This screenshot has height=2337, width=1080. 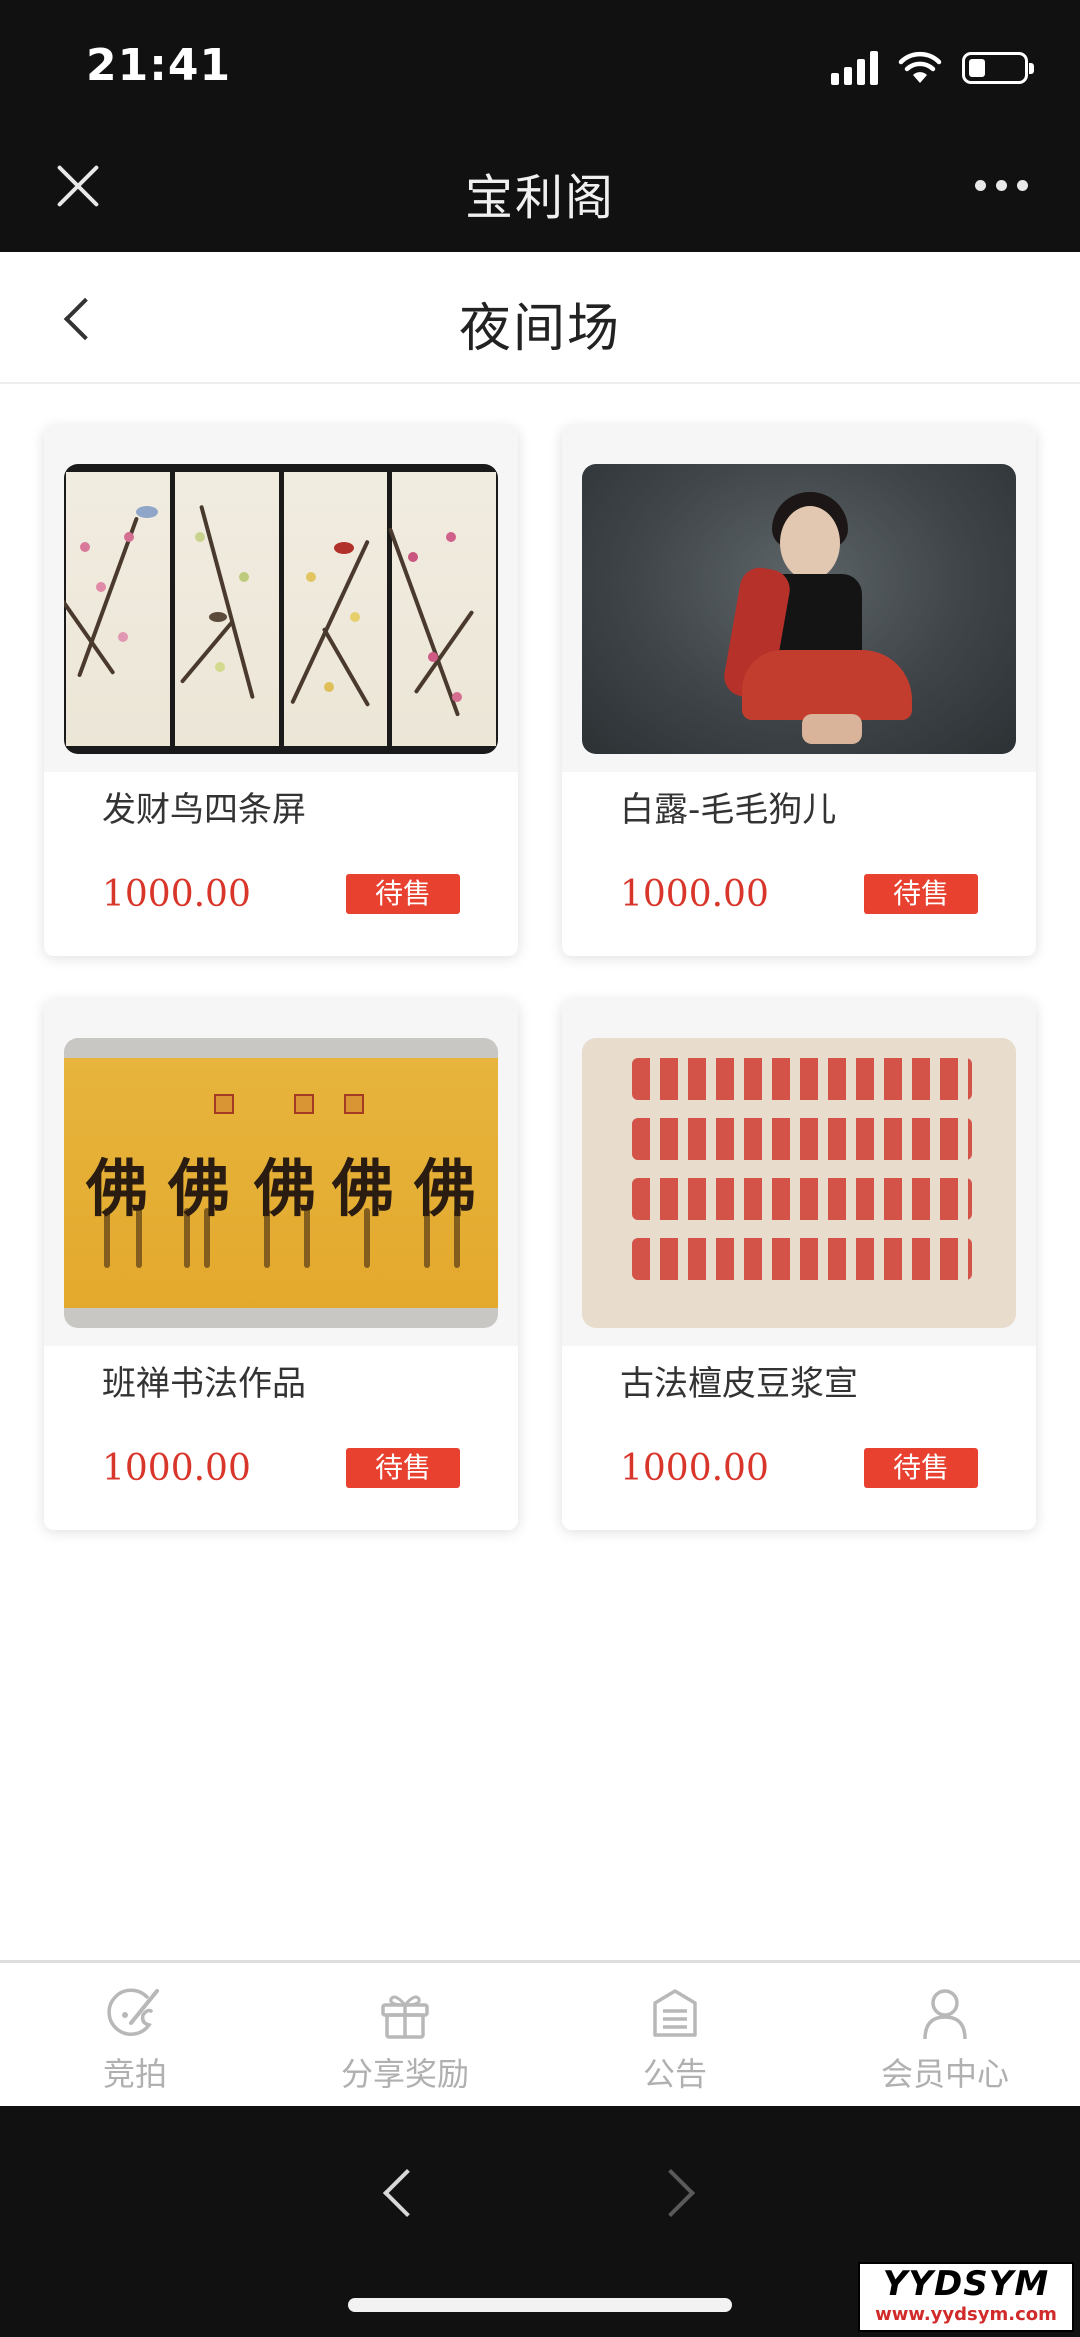 What do you see at coordinates (739, 1384) in the screenshot?
I see `product-name: 古法檀皮豆浆宣` at bounding box center [739, 1384].